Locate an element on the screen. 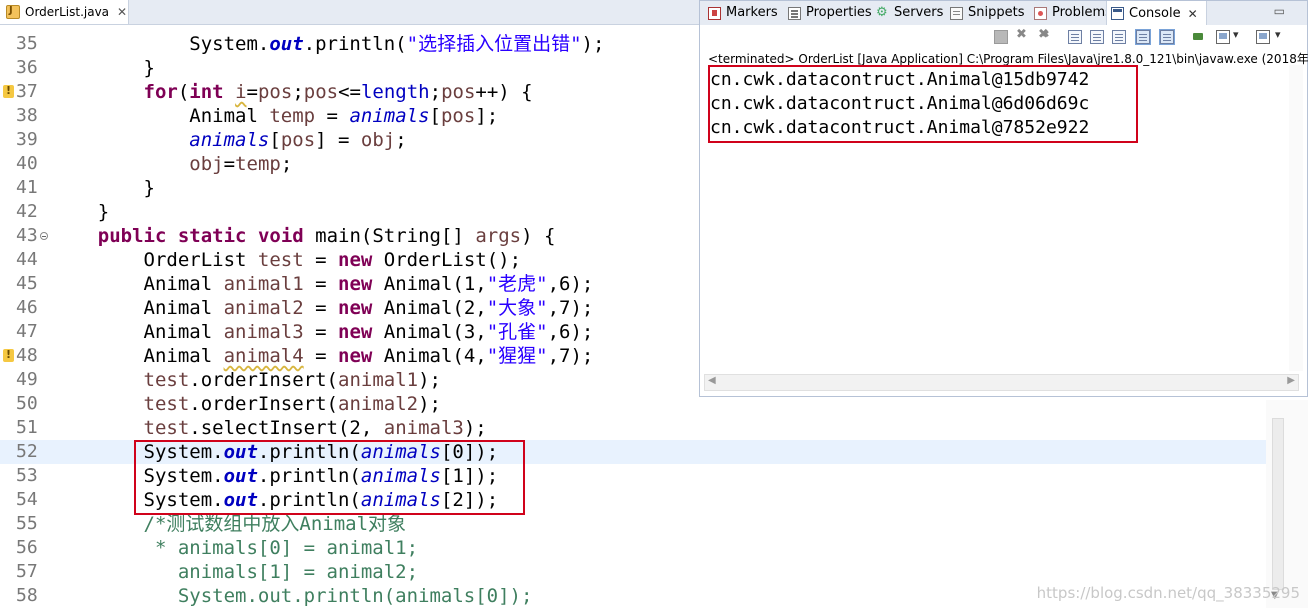 The height and width of the screenshot is (608, 1308). code-line: 53 System.out.println(animals[1]); is located at coordinates (654, 476).